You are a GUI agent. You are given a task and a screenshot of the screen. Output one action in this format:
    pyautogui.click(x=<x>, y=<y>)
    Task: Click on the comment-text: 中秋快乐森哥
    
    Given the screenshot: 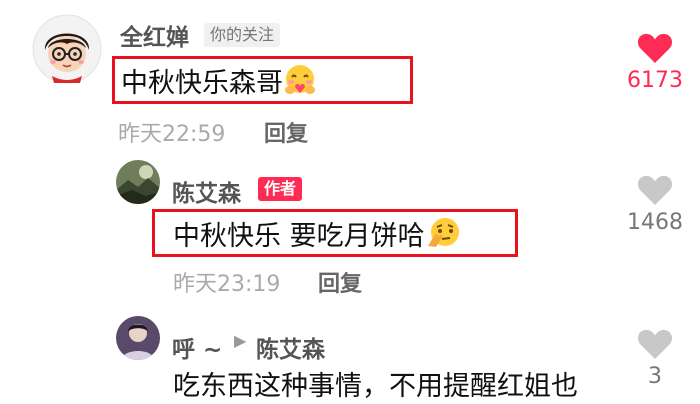 What is the action you would take?
    pyautogui.click(x=219, y=84)
    